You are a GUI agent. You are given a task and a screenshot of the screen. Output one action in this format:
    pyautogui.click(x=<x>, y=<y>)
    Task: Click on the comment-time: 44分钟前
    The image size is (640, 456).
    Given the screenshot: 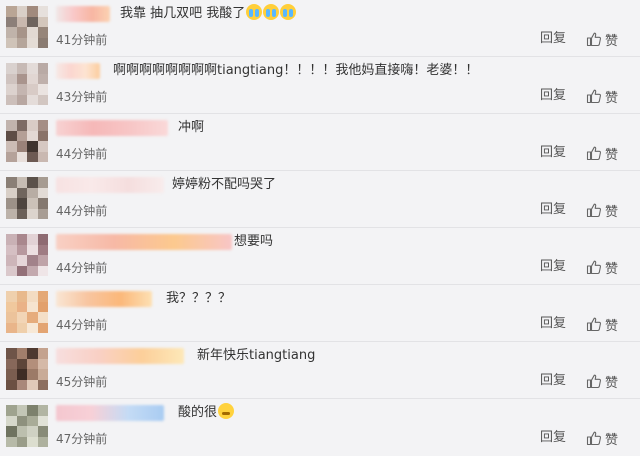 What is the action you would take?
    pyautogui.click(x=82, y=154)
    